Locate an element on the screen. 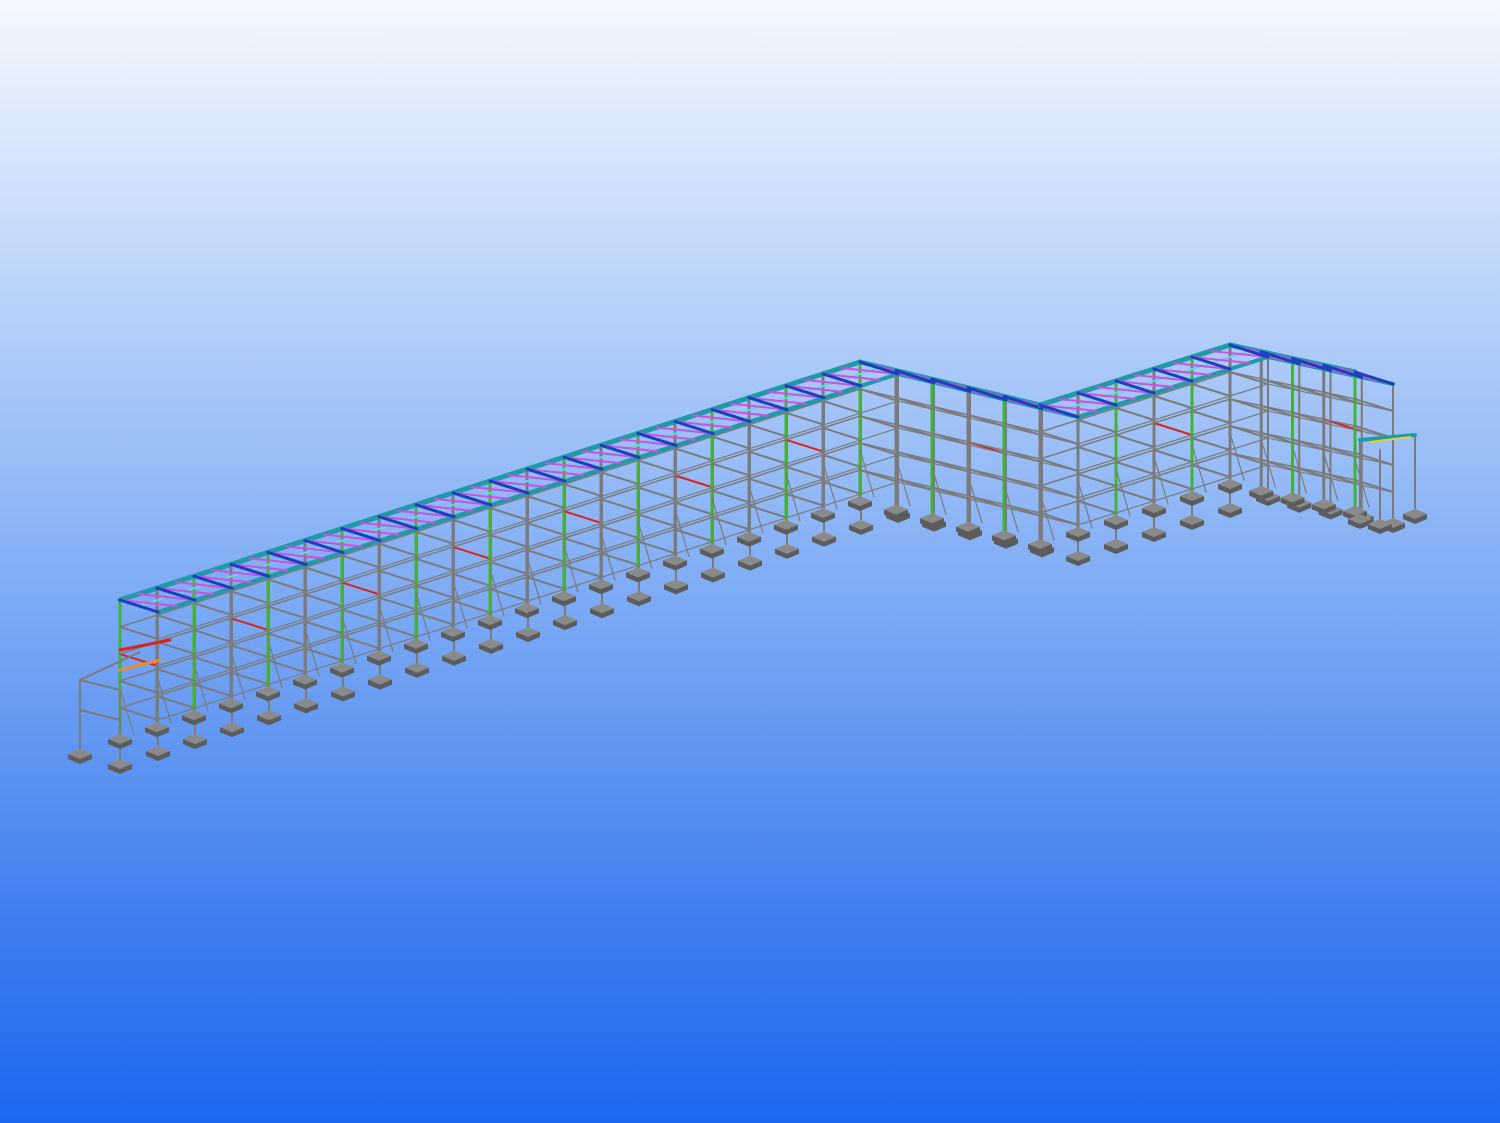 This screenshot has height=1123, width=1500. red-member is located at coordinates (145, 645).